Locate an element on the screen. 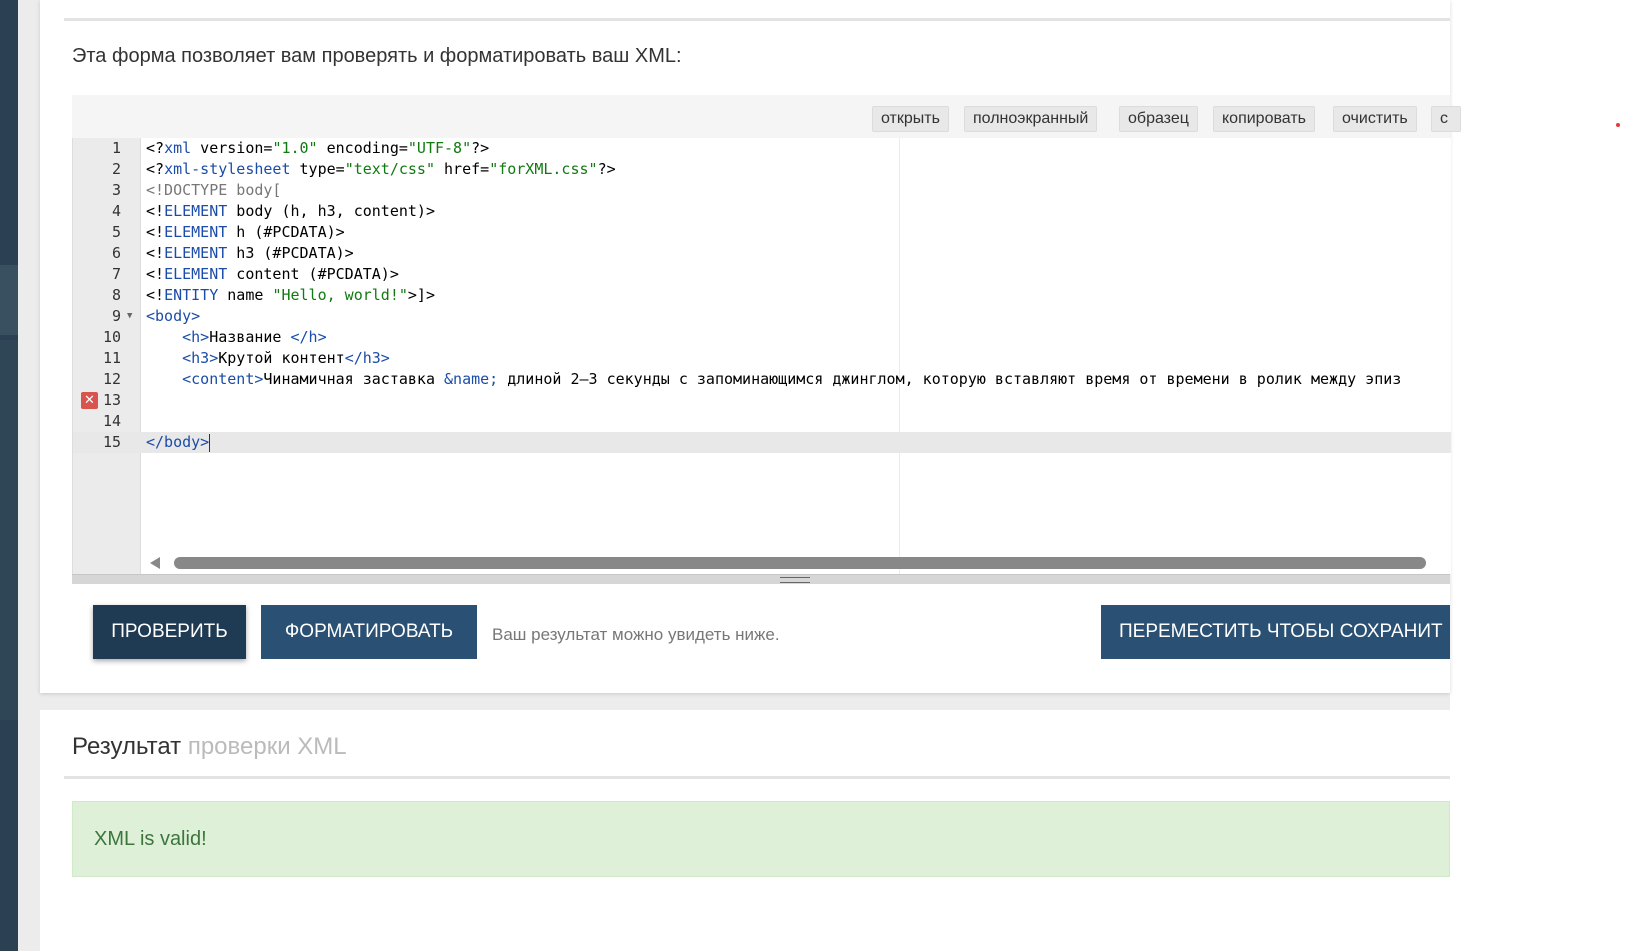 The image size is (1649, 951). code-line-text: <!ELEMENT h (#PCDATA)> is located at coordinates (245, 232).